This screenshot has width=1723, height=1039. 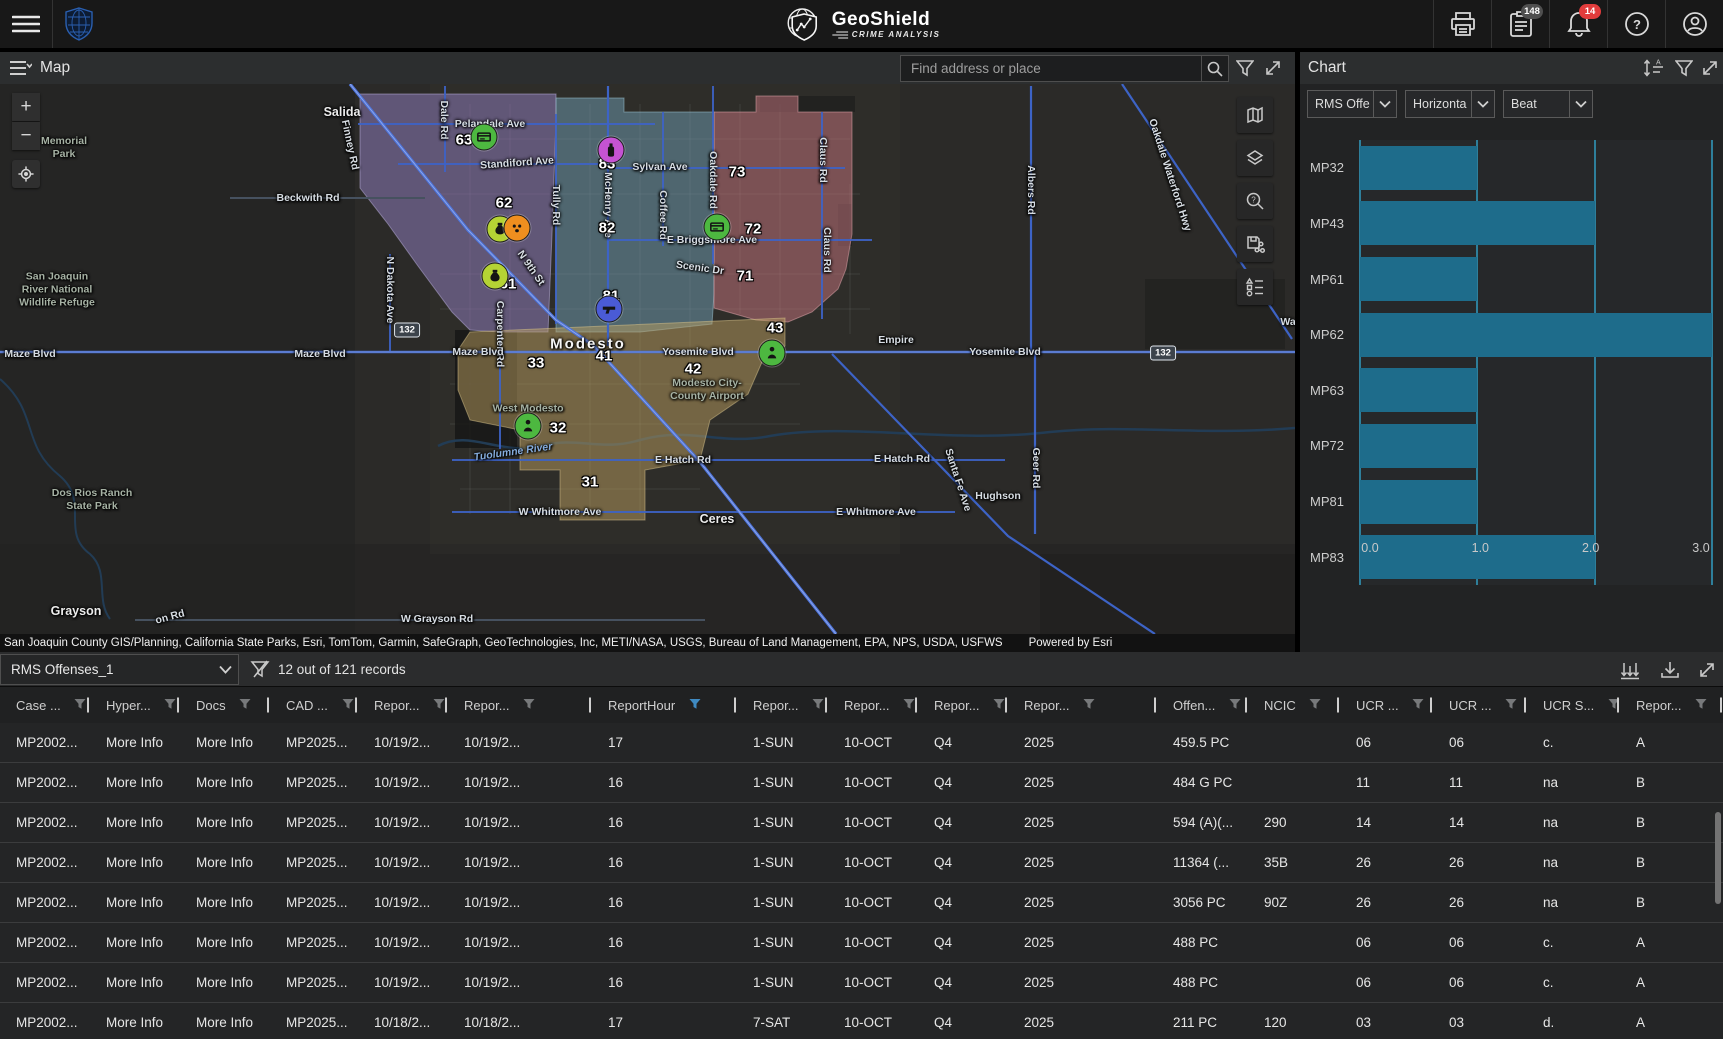 What do you see at coordinates (1707, 670) in the screenshot?
I see `table-expand-button` at bounding box center [1707, 670].